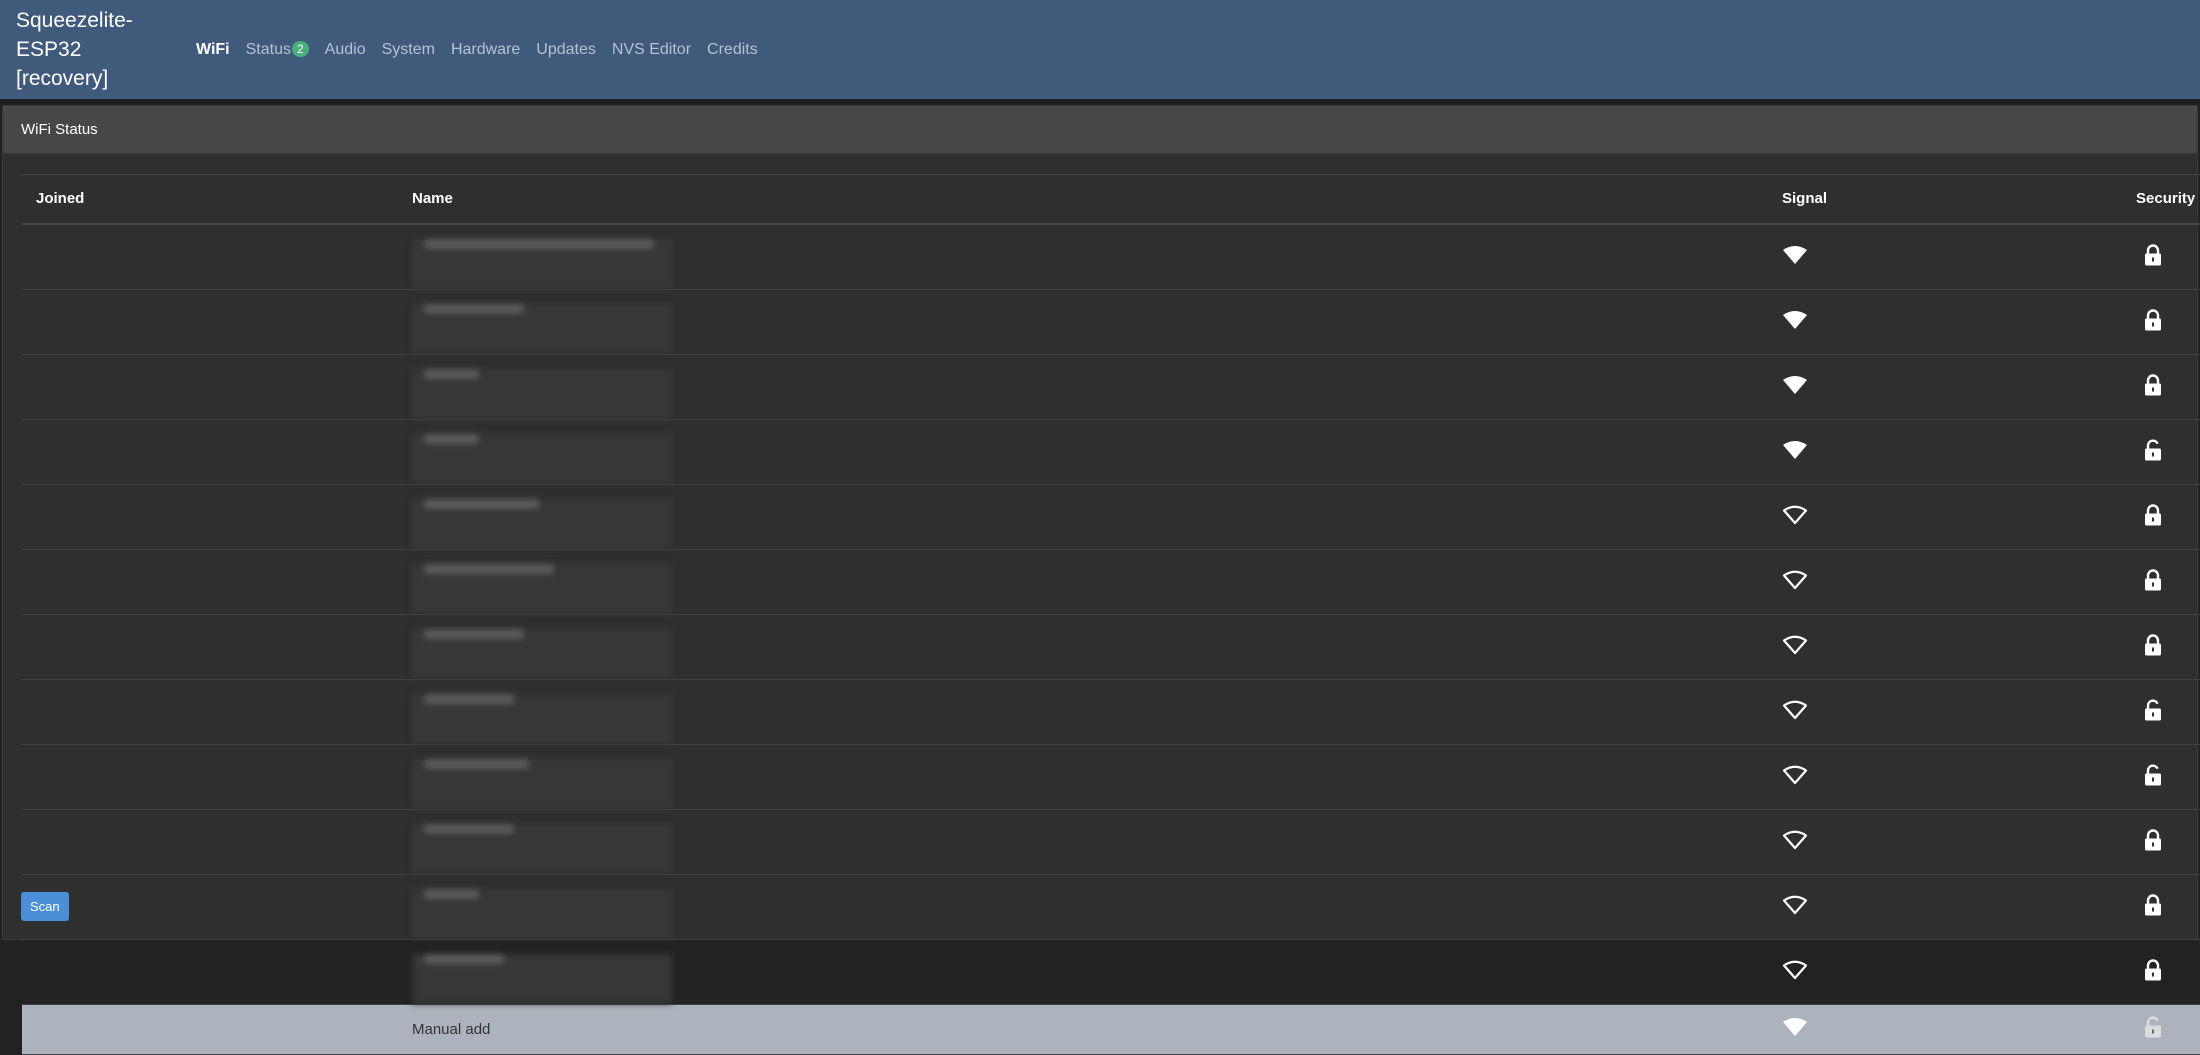 This screenshot has height=1055, width=2200. Describe the element at coordinates (1097, 1029) in the screenshot. I see `ssid-cell: Manual add` at that location.